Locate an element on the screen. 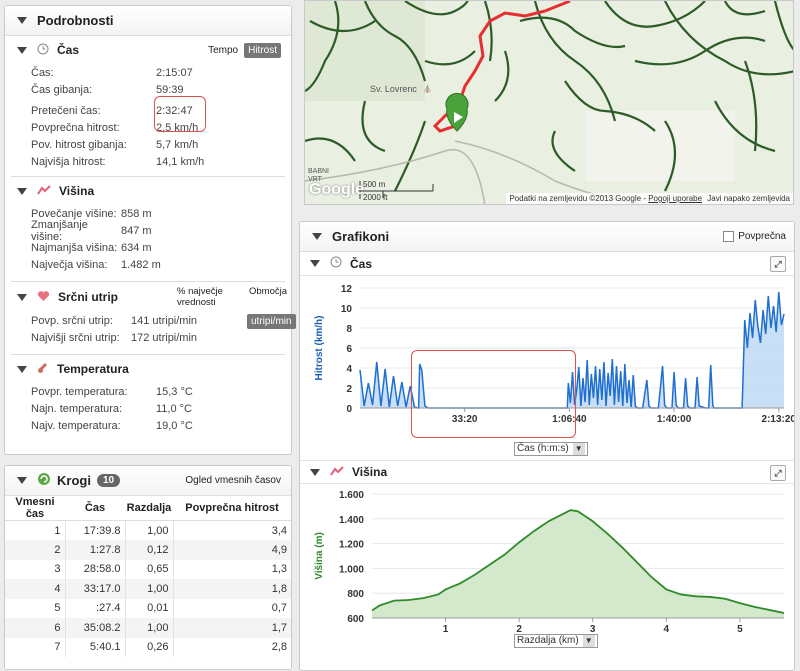 Image resolution: width=800 pixels, height=671 pixels. x-tick-label: 4 is located at coordinates (667, 629).